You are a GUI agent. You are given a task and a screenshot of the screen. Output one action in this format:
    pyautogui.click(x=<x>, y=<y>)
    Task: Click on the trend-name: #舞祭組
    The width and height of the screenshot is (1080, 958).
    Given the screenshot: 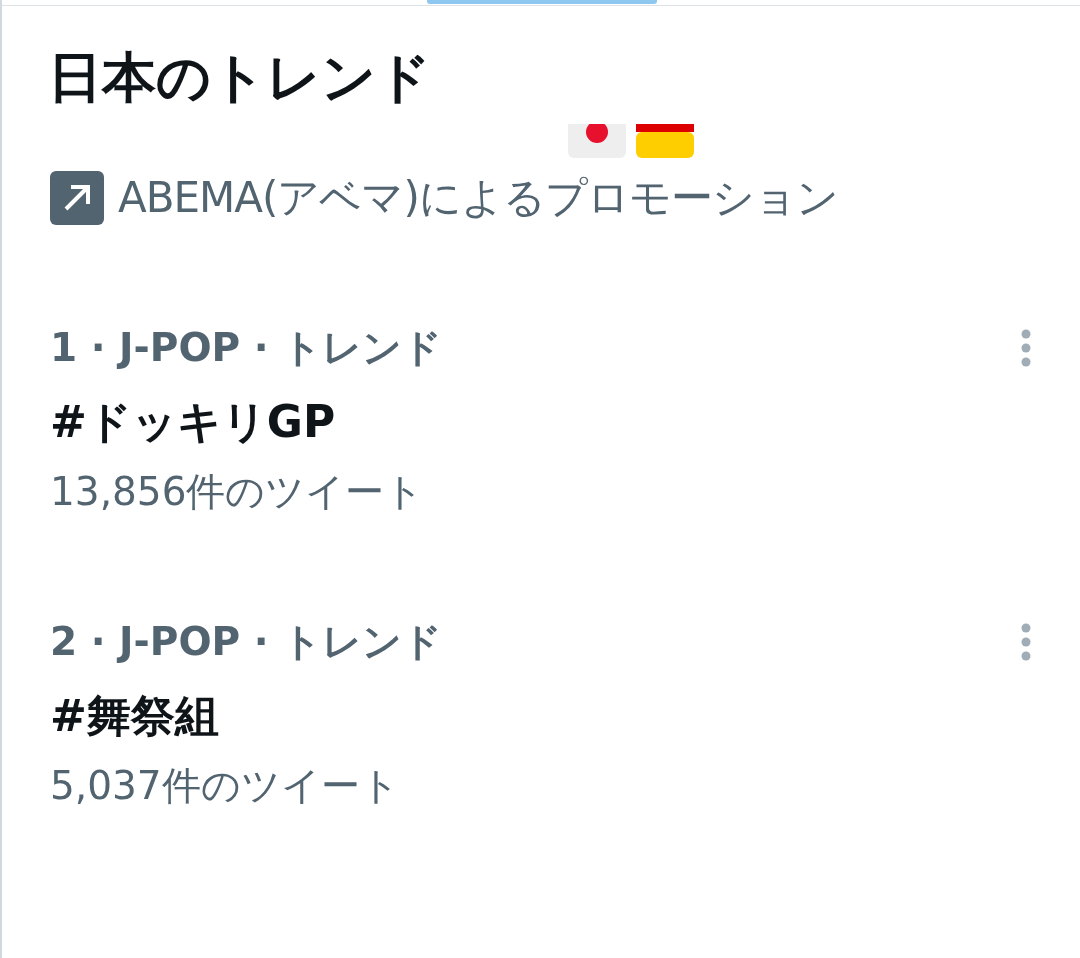 What is the action you would take?
    pyautogui.click(x=565, y=716)
    